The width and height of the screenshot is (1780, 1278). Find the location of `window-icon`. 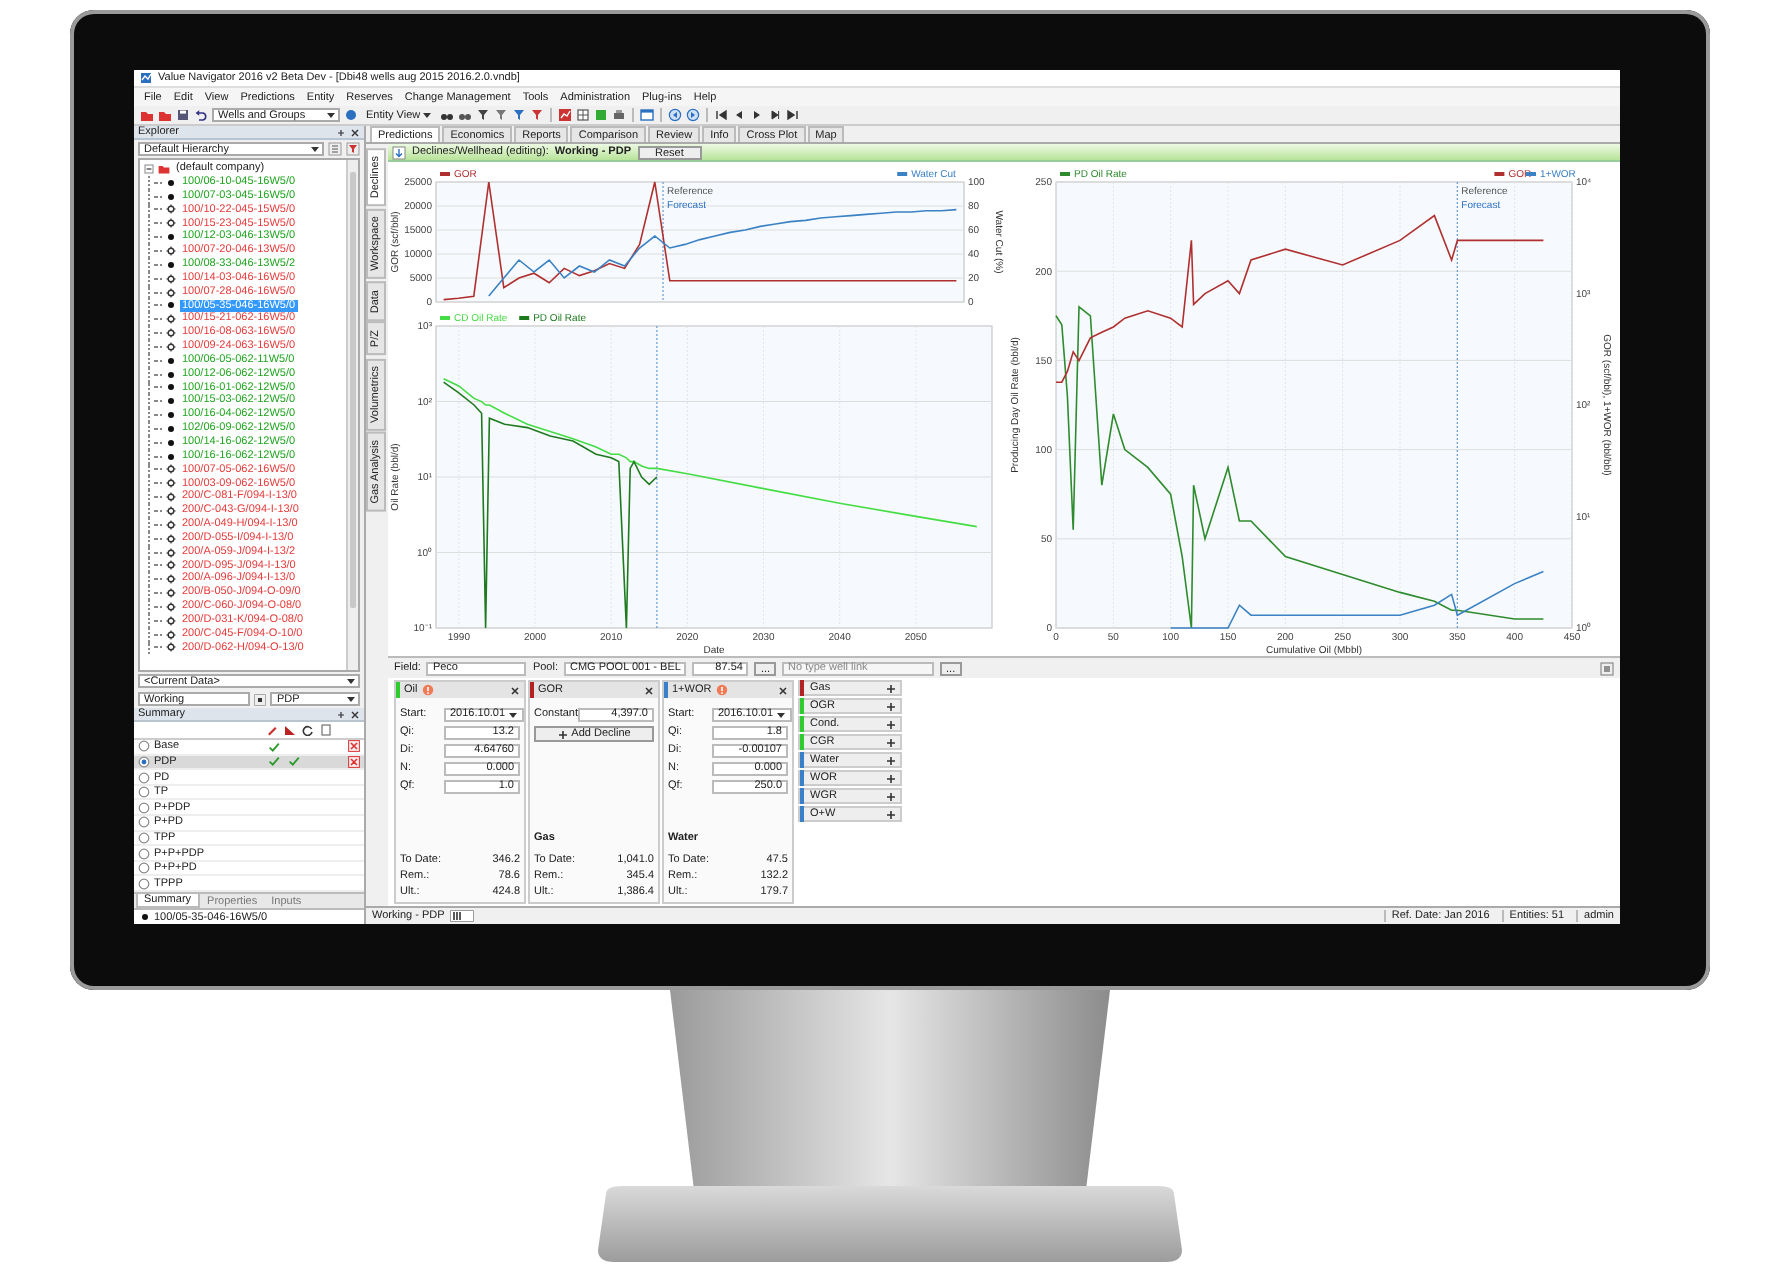

window-icon is located at coordinates (647, 115).